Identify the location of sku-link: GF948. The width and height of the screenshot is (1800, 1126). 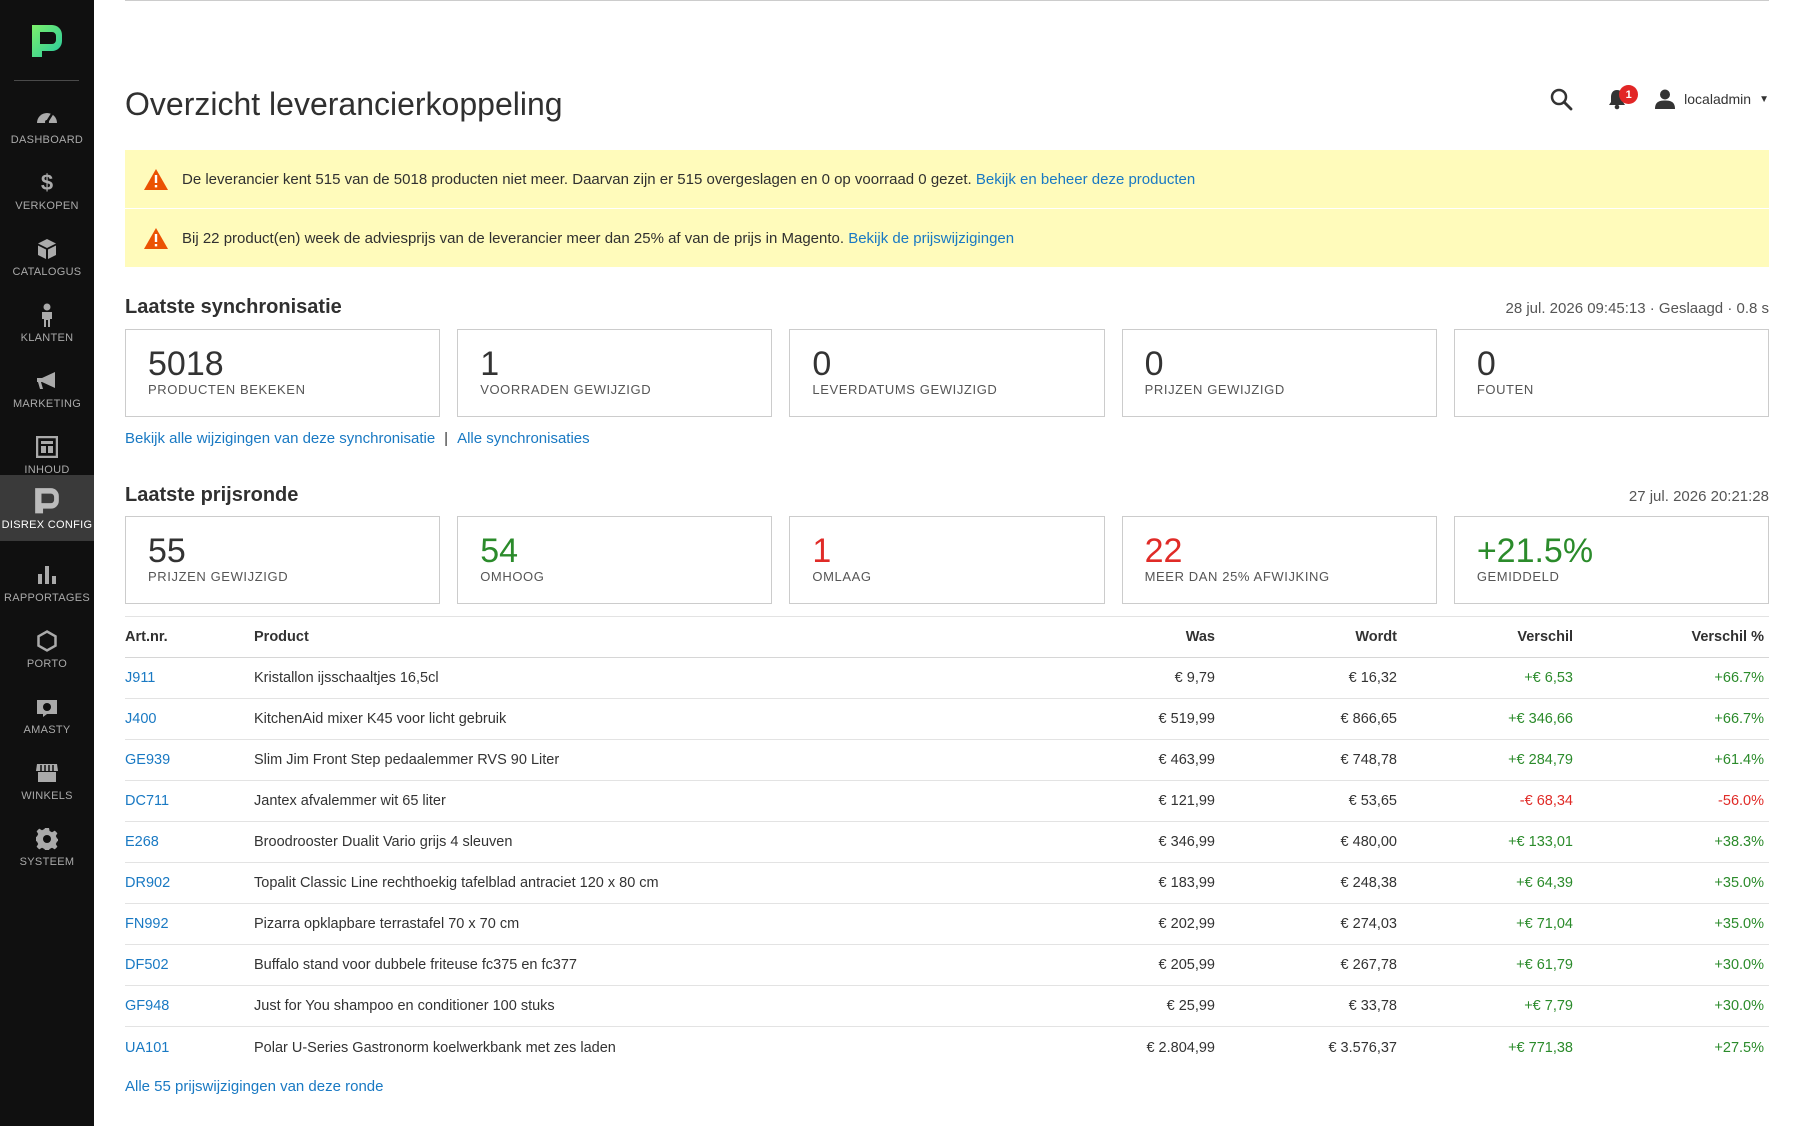
(189, 1006).